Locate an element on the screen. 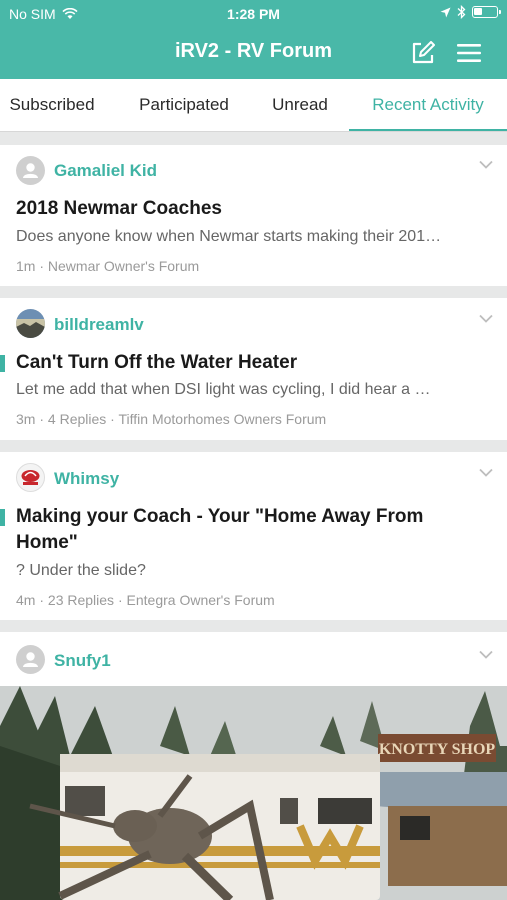 This screenshot has height=900, width=507. bluetooth-icon is located at coordinates (461, 12).